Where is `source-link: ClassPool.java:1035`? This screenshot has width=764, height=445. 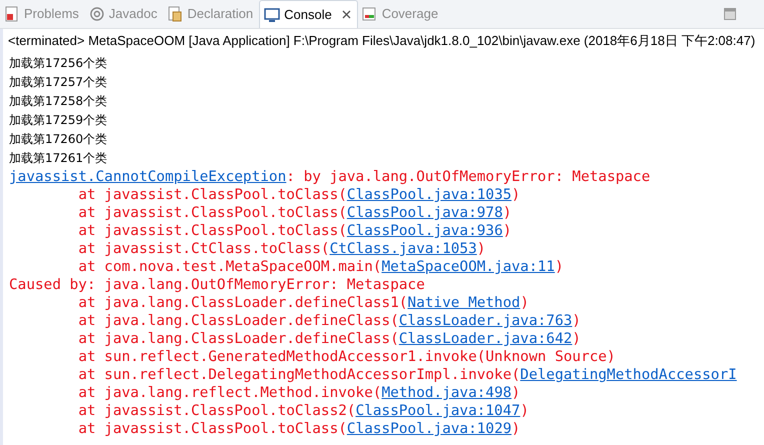
source-link: ClassPool.java:1035 is located at coordinates (429, 195).